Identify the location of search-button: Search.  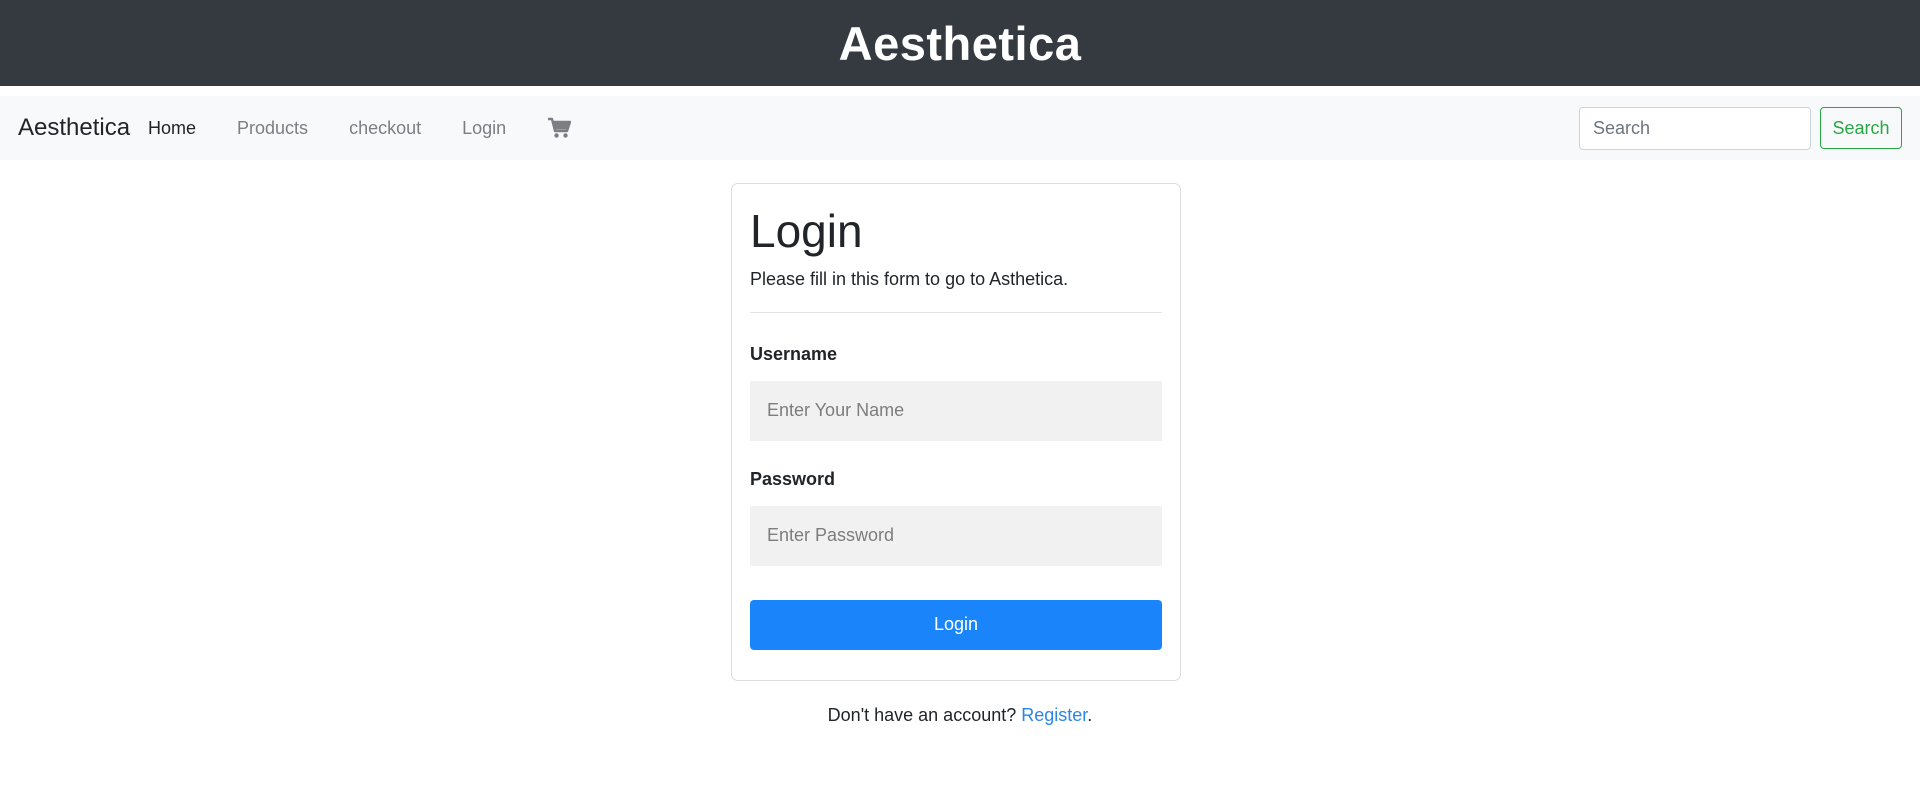
(1861, 128).